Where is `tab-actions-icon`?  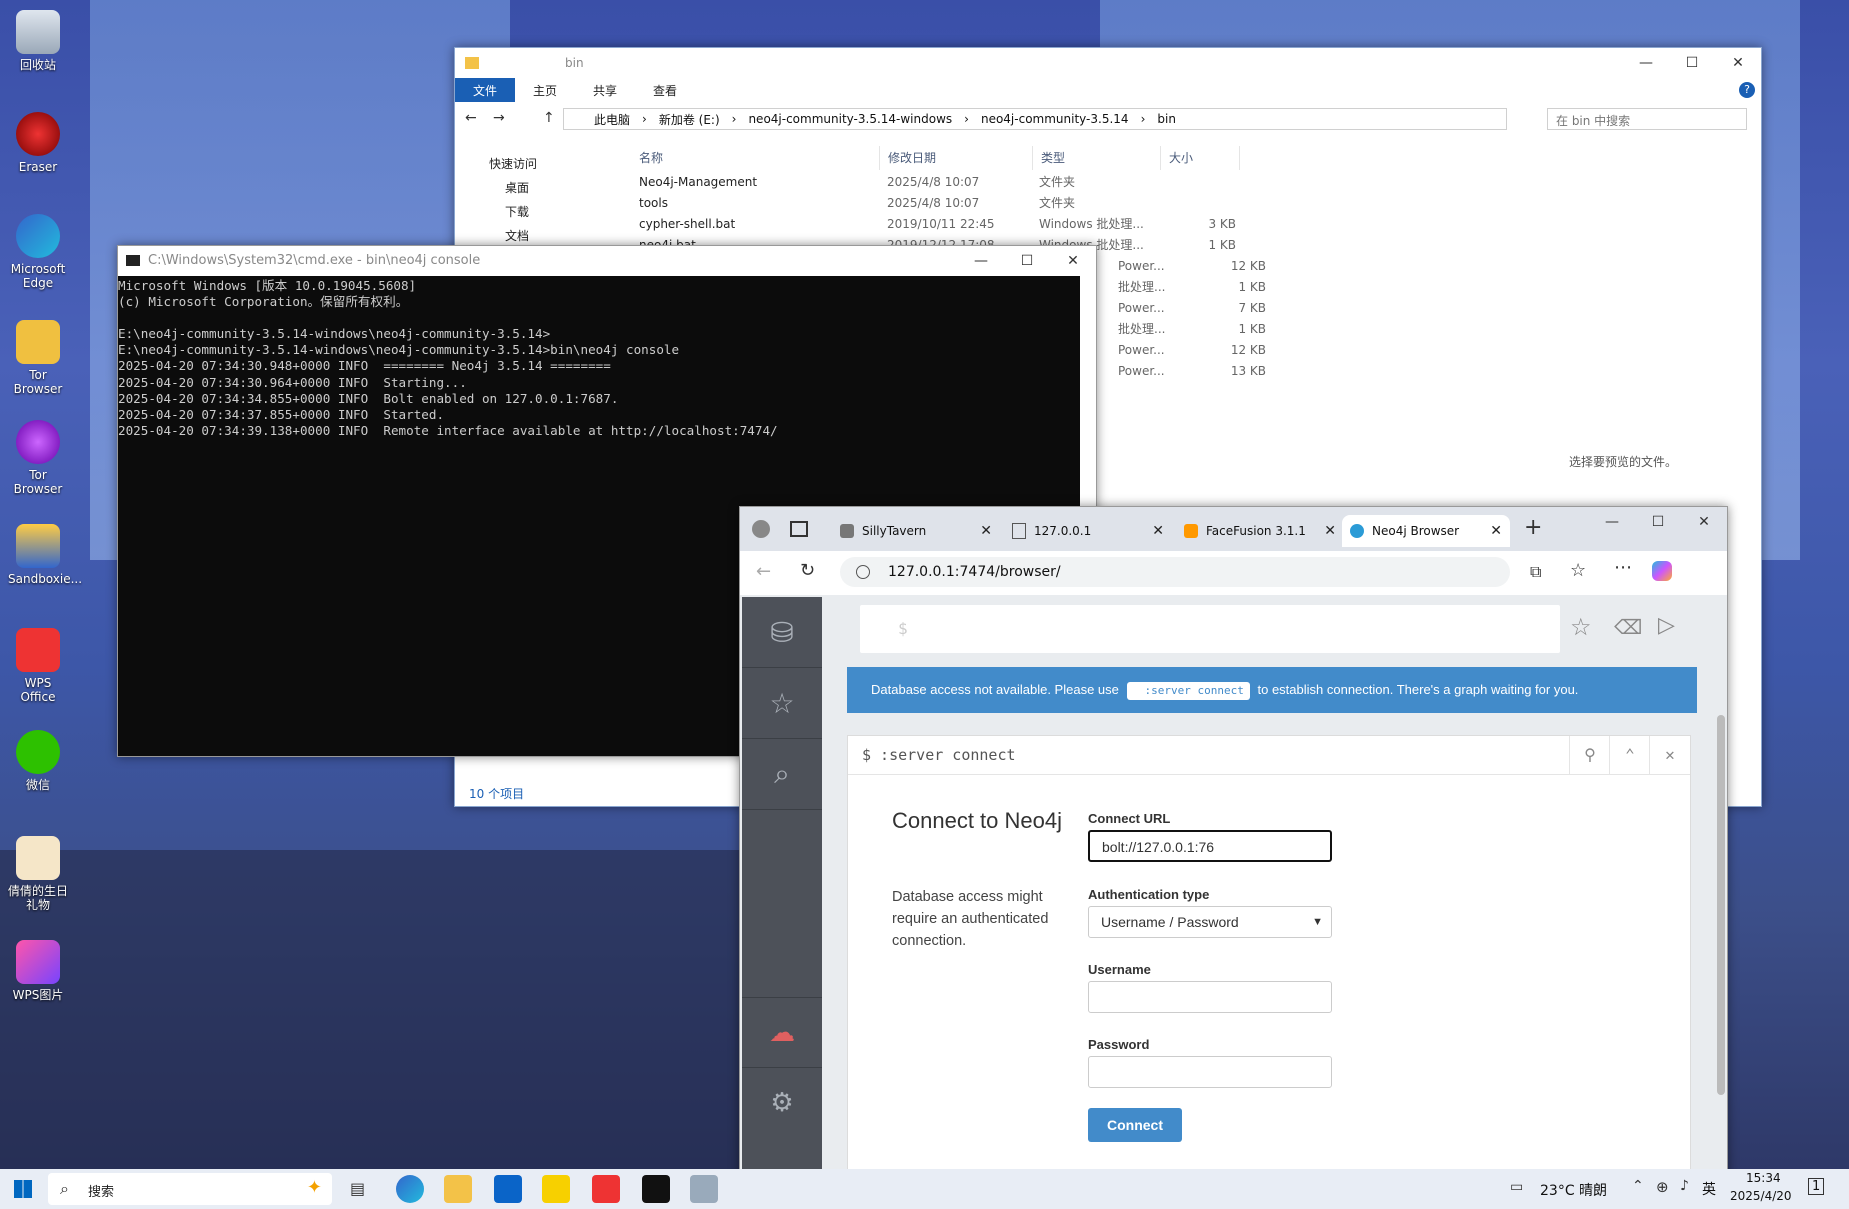
tab-actions-icon is located at coordinates (799, 529).